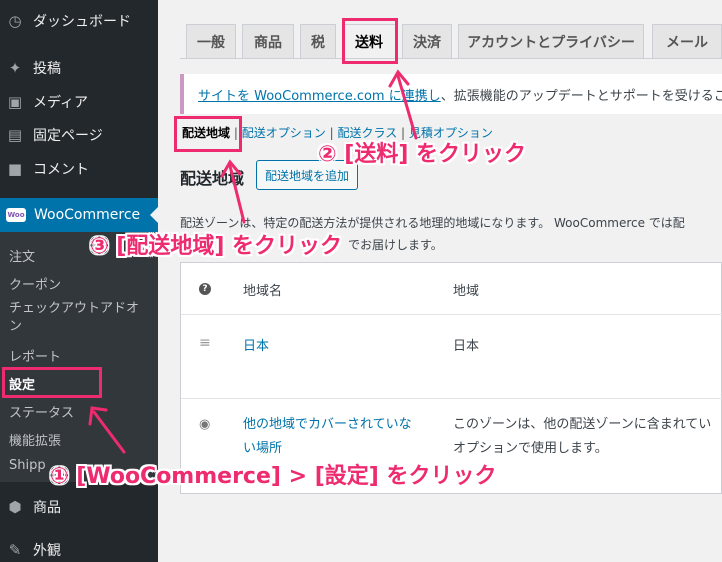 The image size is (722, 562). I want to click on zone-region: 日本, so click(466, 346).